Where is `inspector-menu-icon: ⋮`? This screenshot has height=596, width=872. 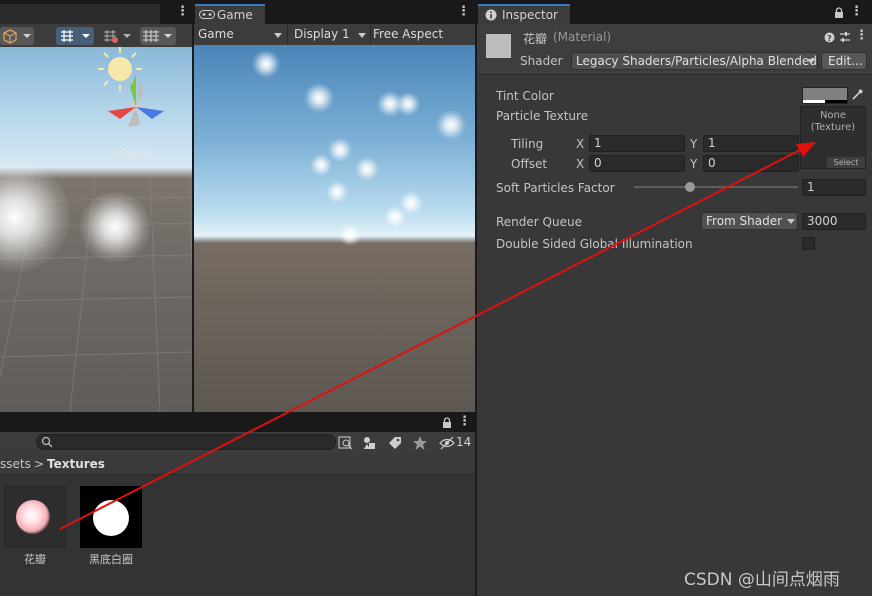 inspector-menu-icon: ⋮ is located at coordinates (856, 11).